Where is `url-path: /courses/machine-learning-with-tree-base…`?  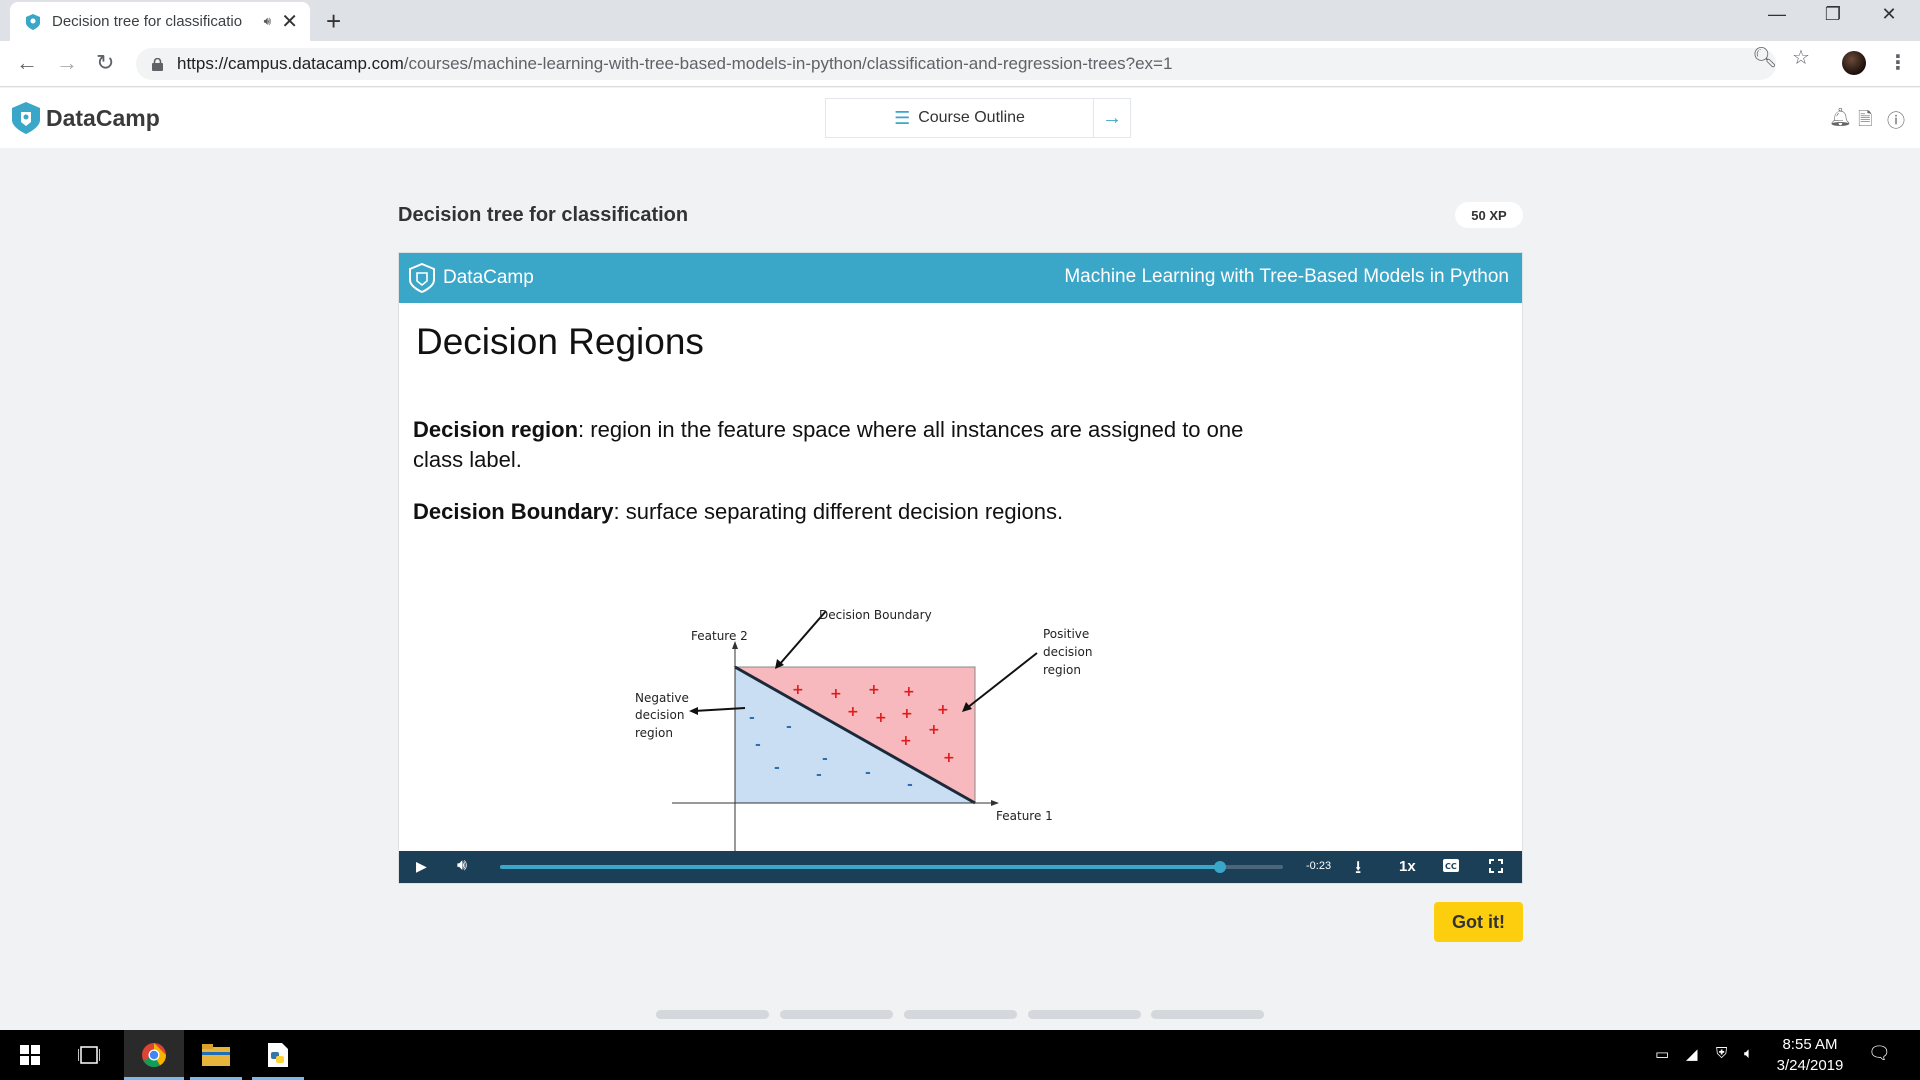
url-path: /courses/machine-learning-with-tree-base… is located at coordinates (788, 63).